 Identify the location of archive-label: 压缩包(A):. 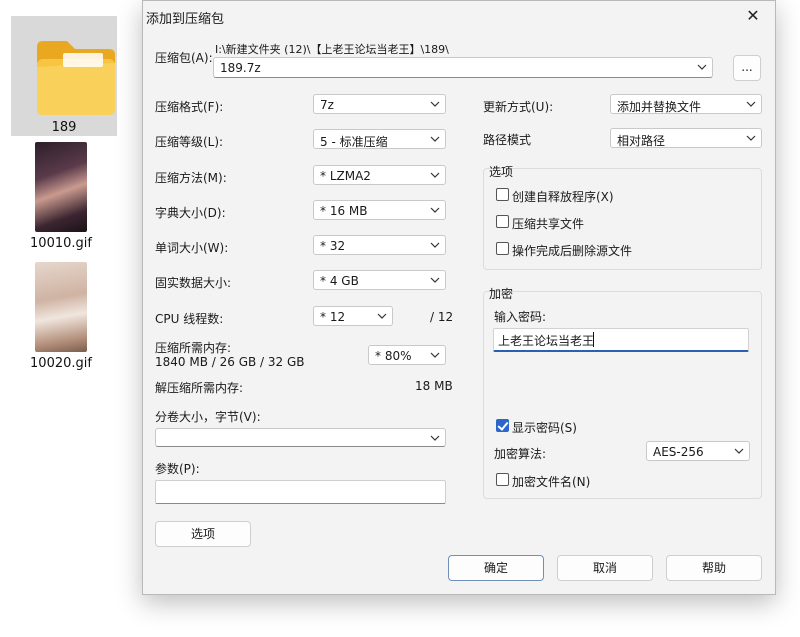
(184, 58).